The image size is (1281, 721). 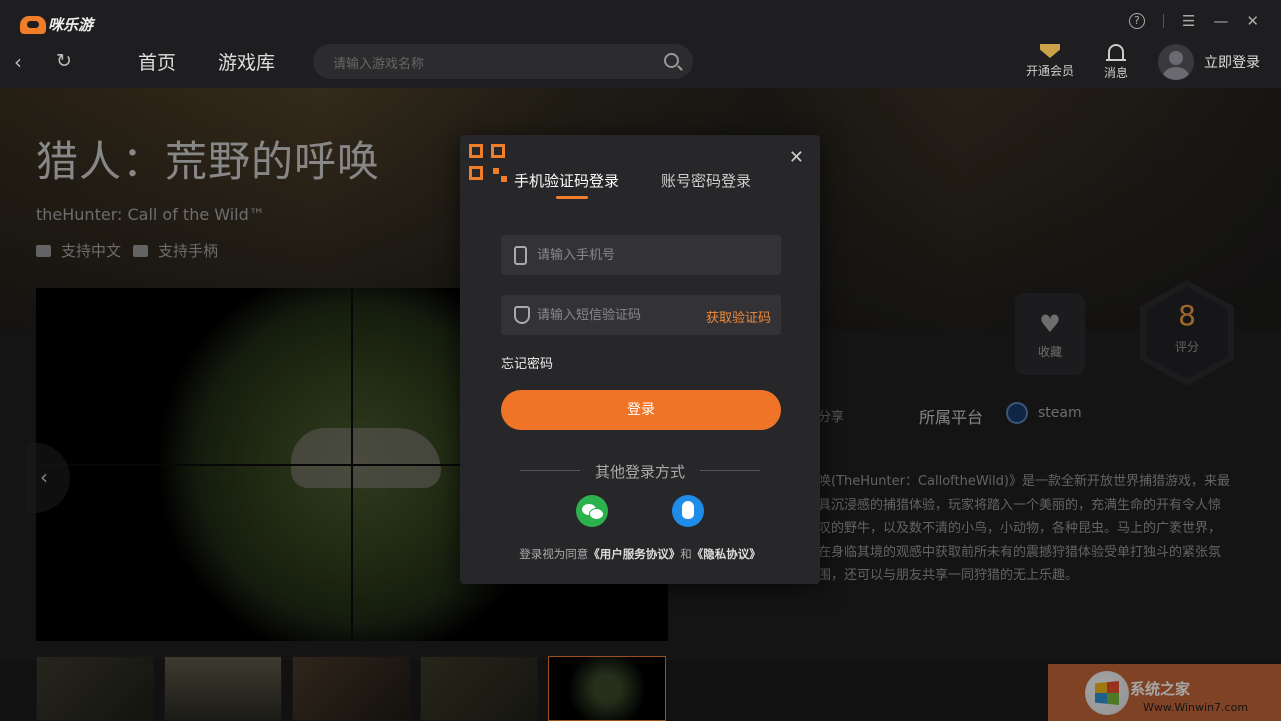 I want to click on close-icon: ✕, so click(x=796, y=157).